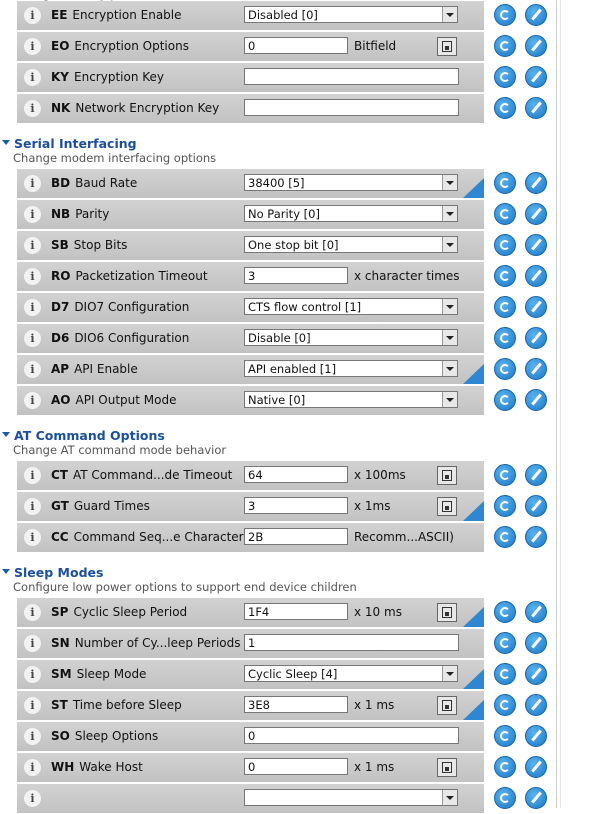 This screenshot has width=596, height=814. What do you see at coordinates (296, 536) in the screenshot?
I see `setting-input: 2B` at bounding box center [296, 536].